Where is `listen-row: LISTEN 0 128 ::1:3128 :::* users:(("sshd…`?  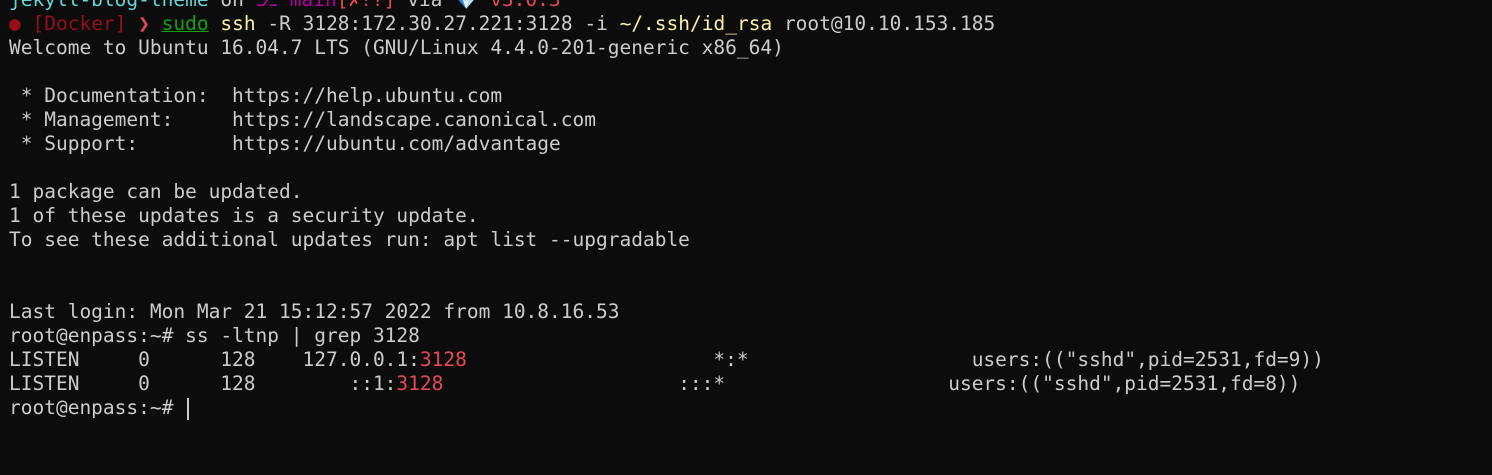 listen-row: LISTEN 0 128 ::1:3128 :::* users:(("sshd… is located at coordinates (654, 384).